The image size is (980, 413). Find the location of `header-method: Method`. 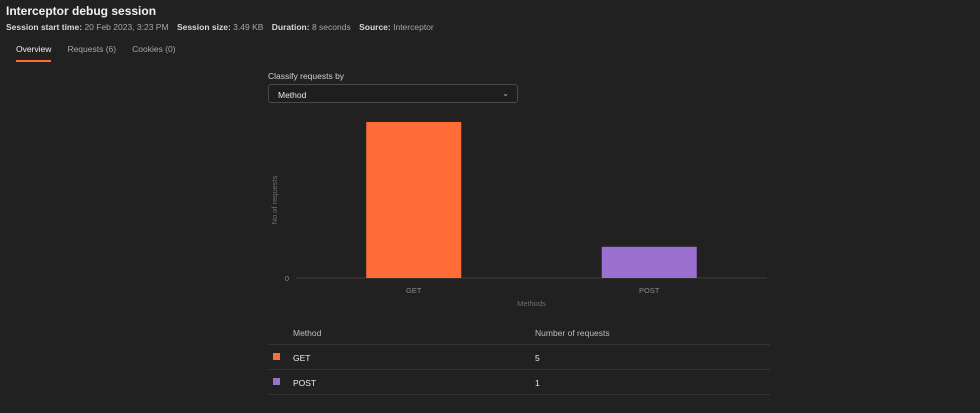

header-method: Method is located at coordinates (307, 333).